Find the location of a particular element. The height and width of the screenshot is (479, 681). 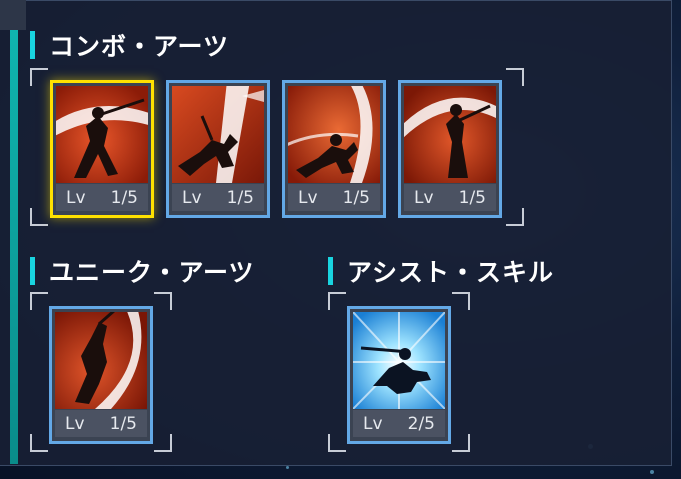

sword-slash-skill-icon is located at coordinates (102, 134).